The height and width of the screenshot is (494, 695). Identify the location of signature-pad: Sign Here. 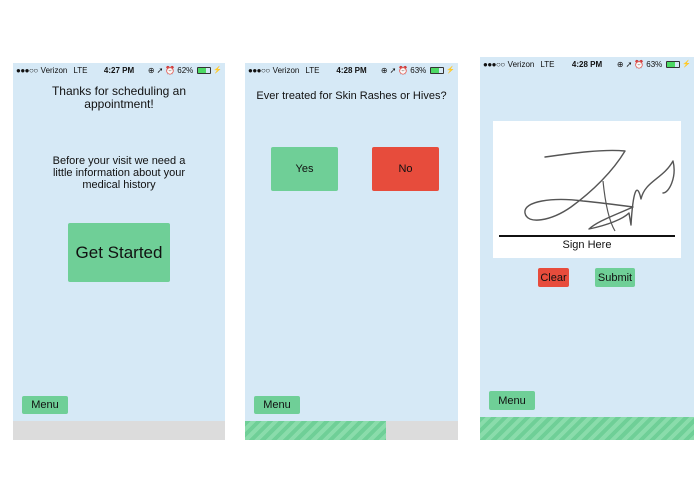
(587, 189).